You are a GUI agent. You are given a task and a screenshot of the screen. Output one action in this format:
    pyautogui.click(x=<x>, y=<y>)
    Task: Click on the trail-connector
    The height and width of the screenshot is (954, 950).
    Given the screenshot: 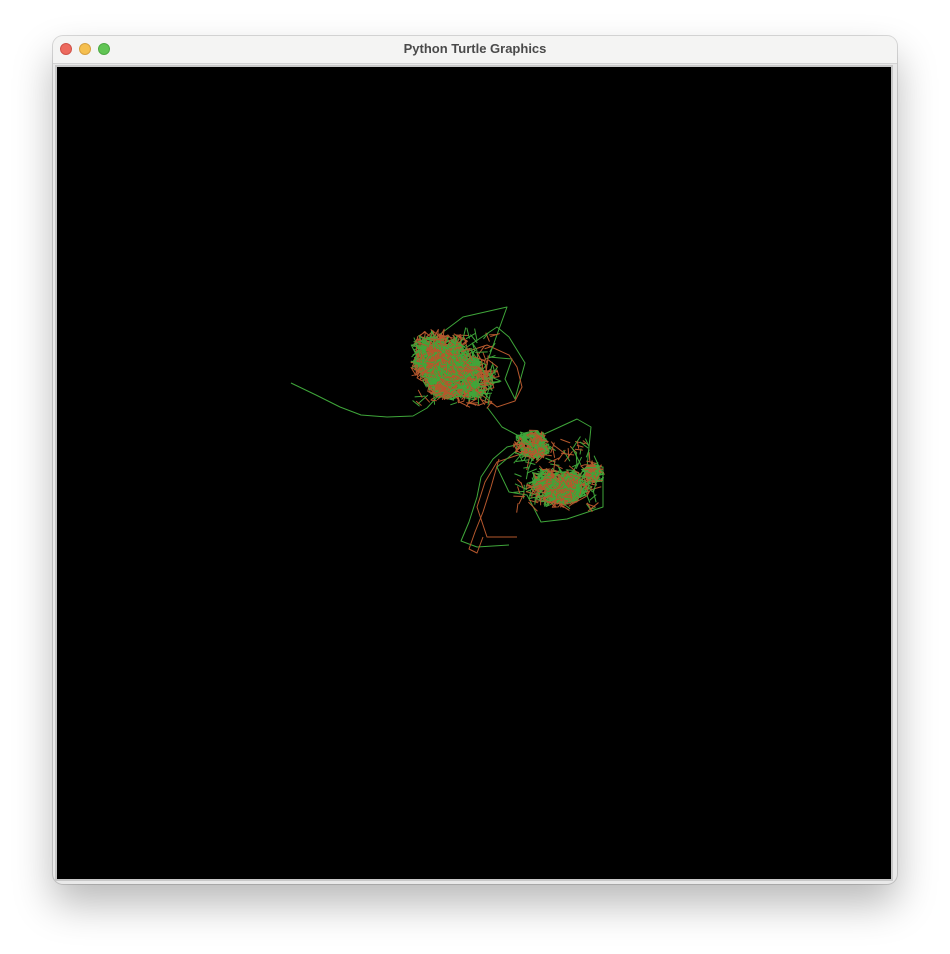 What is the action you would take?
    pyautogui.click(x=495, y=477)
    